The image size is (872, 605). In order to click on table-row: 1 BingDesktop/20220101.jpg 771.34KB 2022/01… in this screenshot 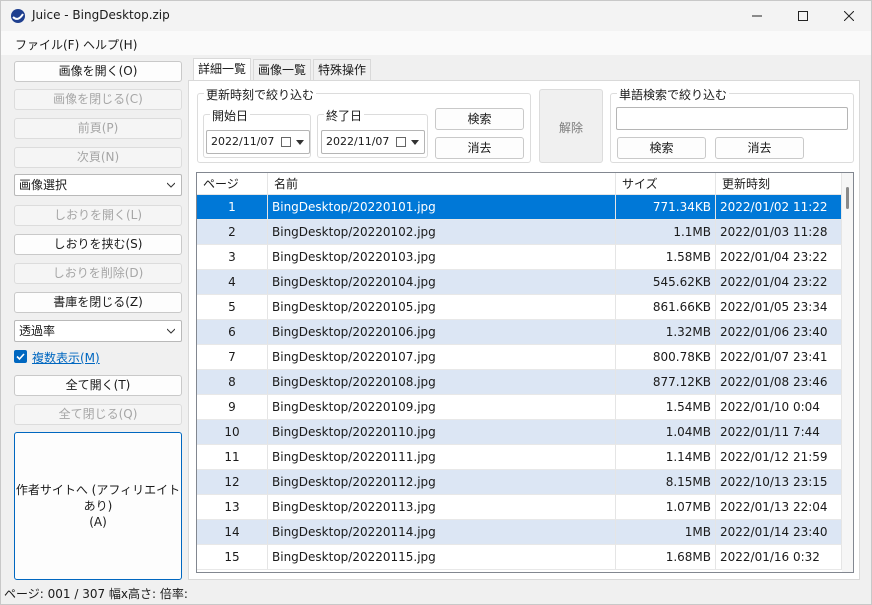, I will do `click(519, 207)`.